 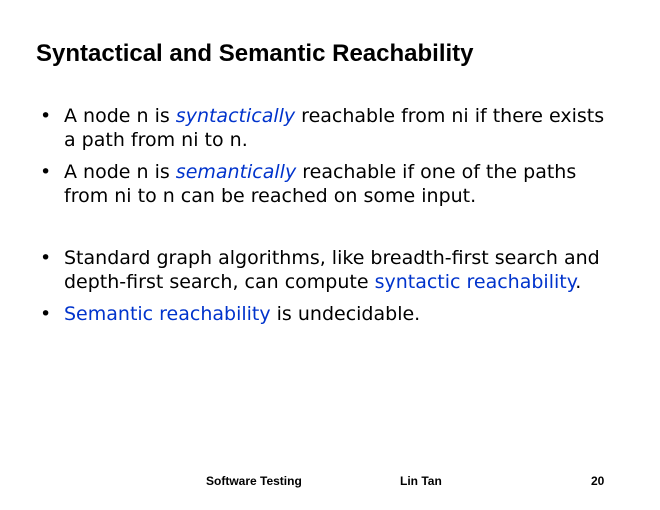 I want to click on page-number: 20, so click(x=598, y=481).